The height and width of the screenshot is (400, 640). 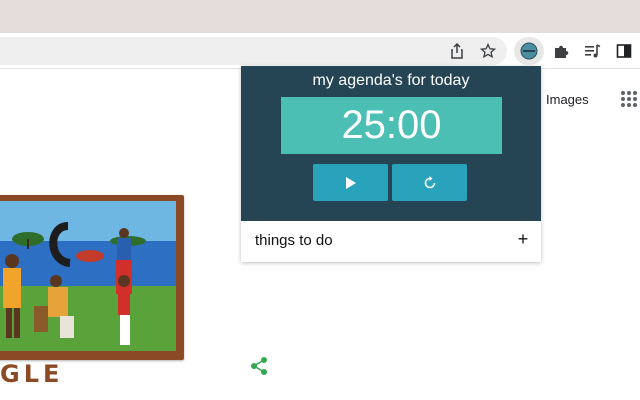 What do you see at coordinates (391, 241) in the screenshot?
I see `todo-row: things to do +` at bounding box center [391, 241].